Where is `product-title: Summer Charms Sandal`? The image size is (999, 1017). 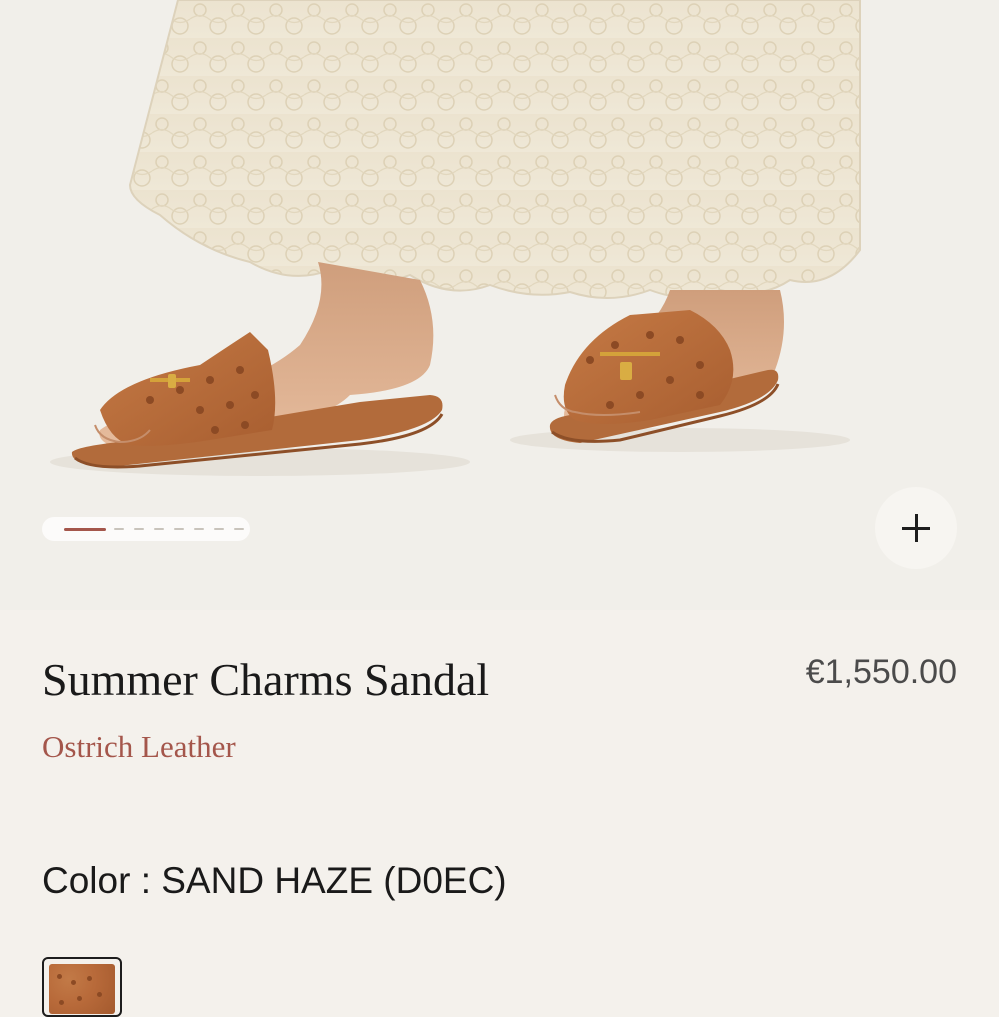
product-title: Summer Charms Sandal is located at coordinates (266, 679).